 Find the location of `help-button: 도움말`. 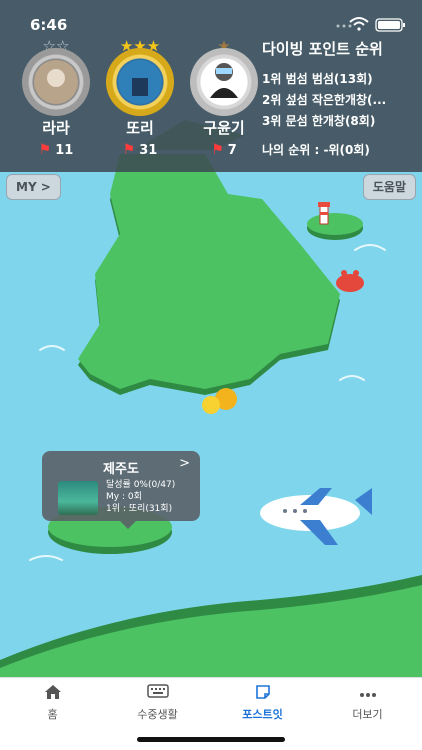

help-button: 도움말 is located at coordinates (389, 187).